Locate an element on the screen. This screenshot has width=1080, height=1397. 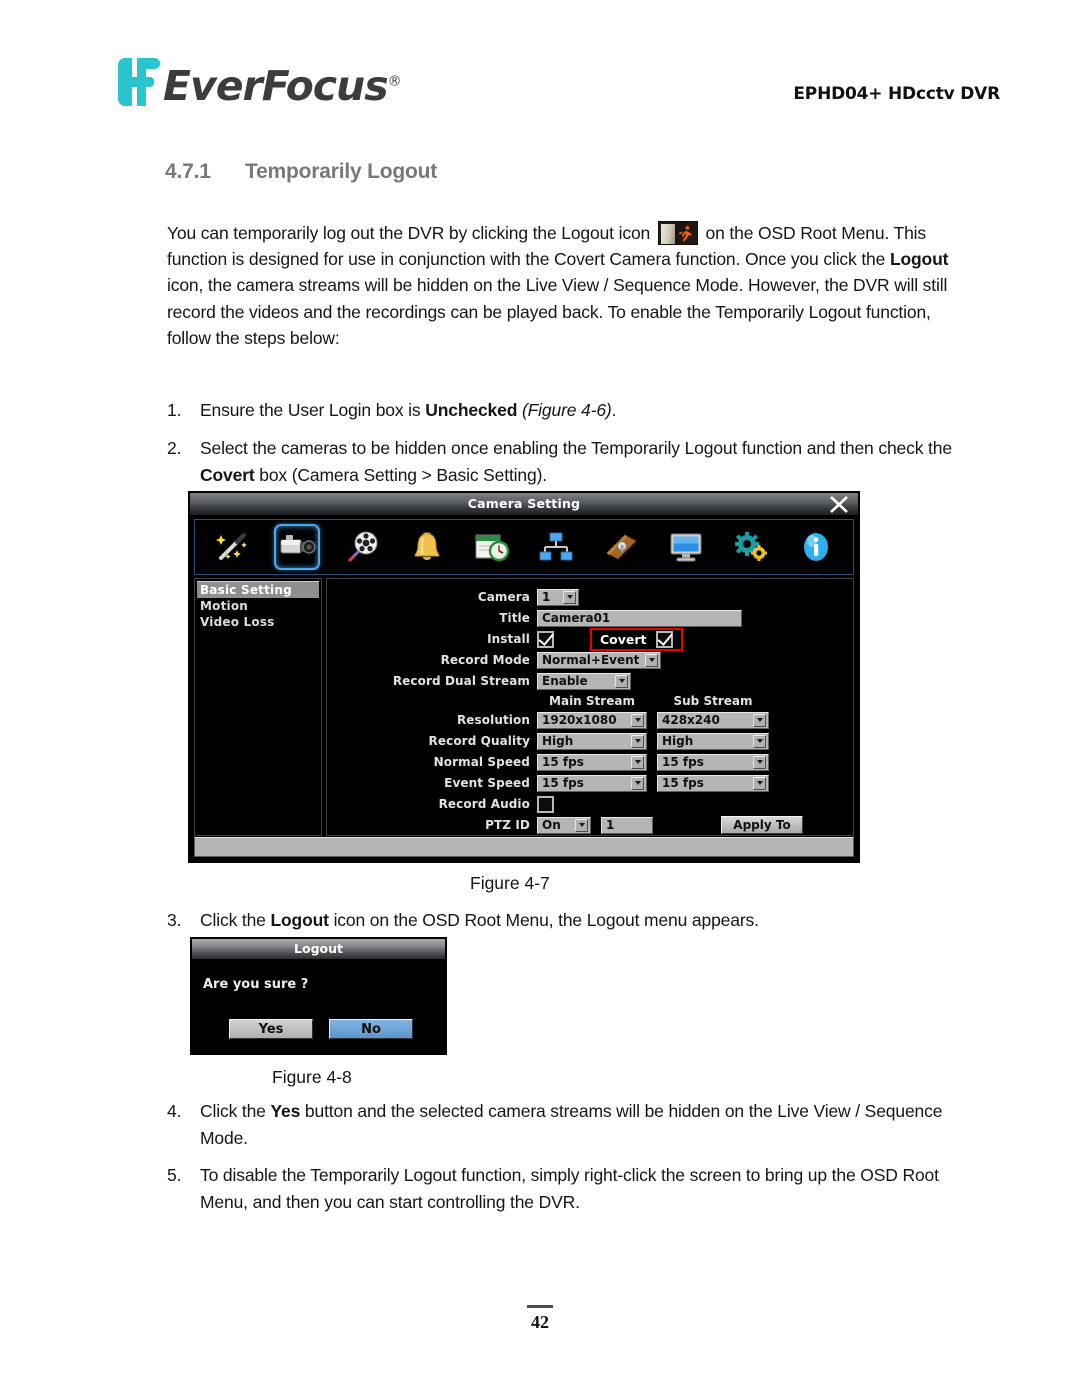
logout-dialog-title: Logout is located at coordinates (318, 948).